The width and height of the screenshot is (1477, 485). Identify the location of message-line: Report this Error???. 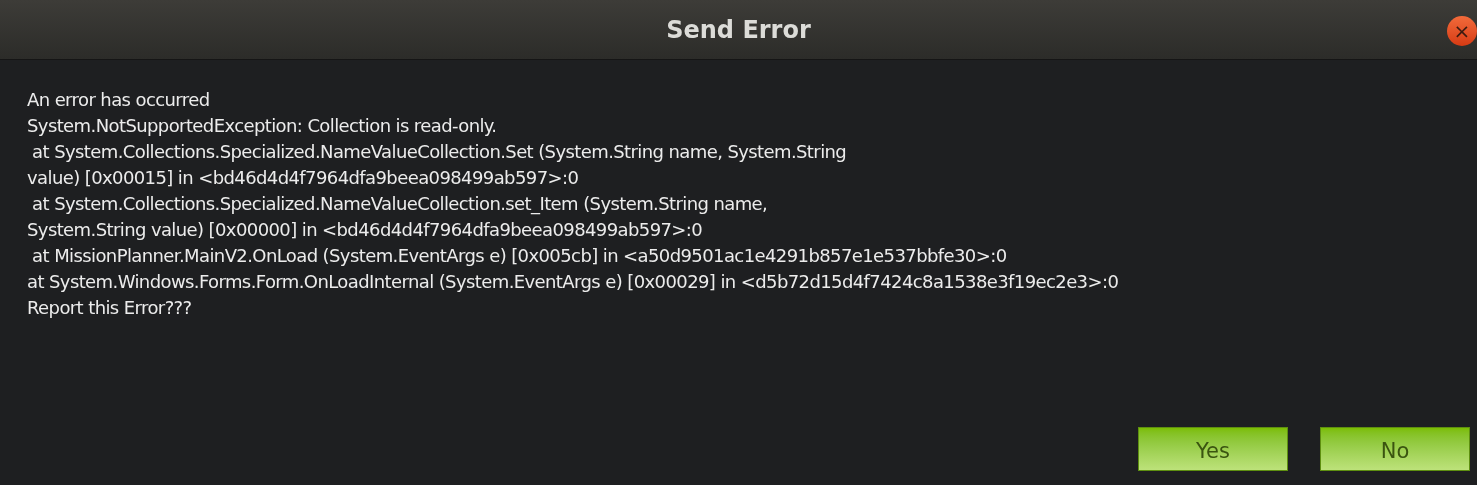
(109, 308).